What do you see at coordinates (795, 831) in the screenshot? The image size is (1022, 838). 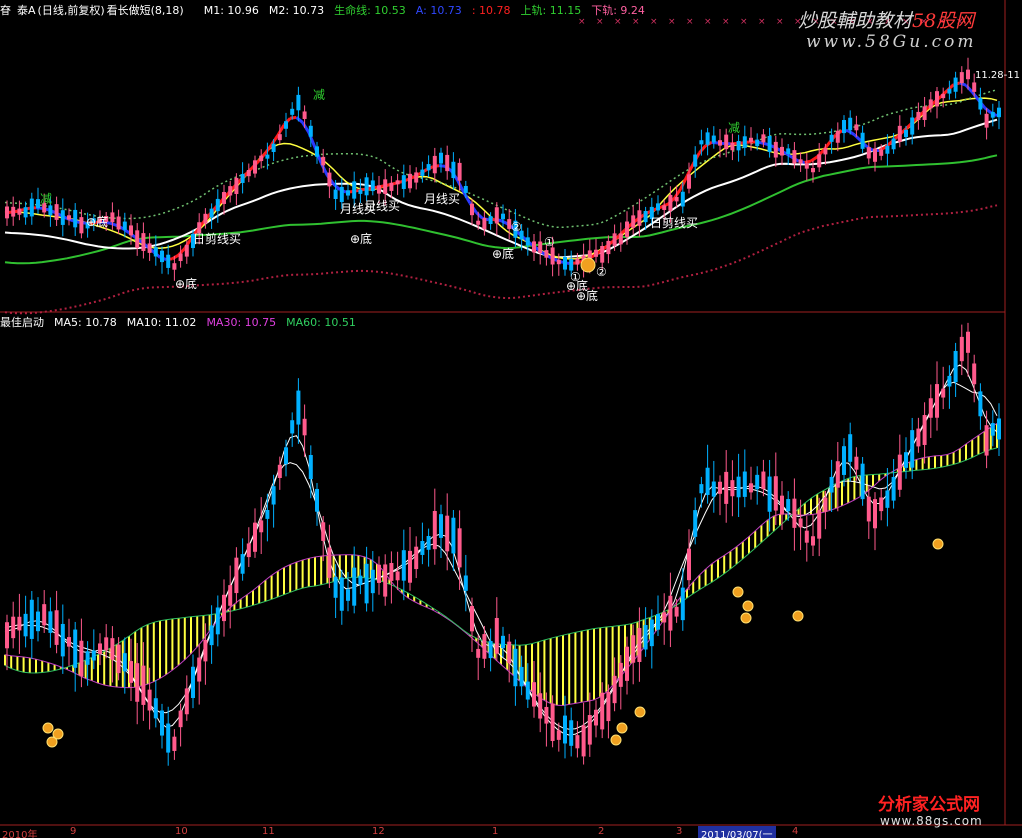 I see `x-tick: 4` at bounding box center [795, 831].